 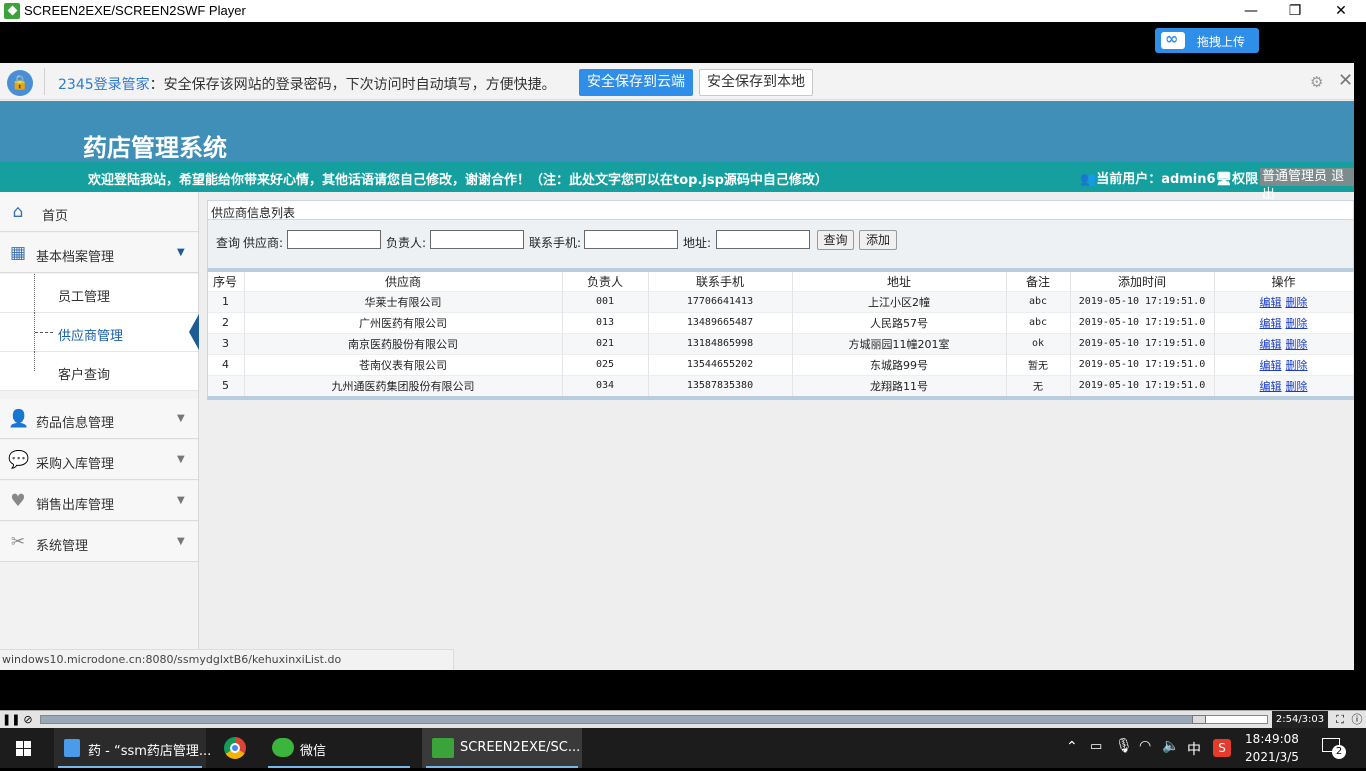 What do you see at coordinates (605, 343) in the screenshot?
I see `manager-cell: 021` at bounding box center [605, 343].